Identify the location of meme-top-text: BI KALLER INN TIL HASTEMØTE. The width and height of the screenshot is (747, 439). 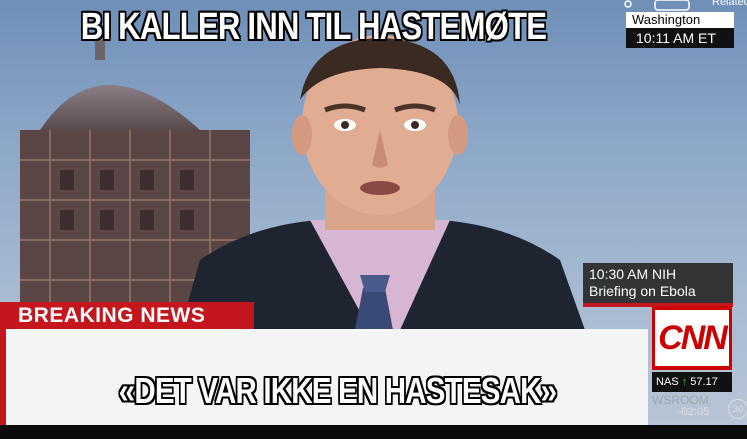
(313, 27).